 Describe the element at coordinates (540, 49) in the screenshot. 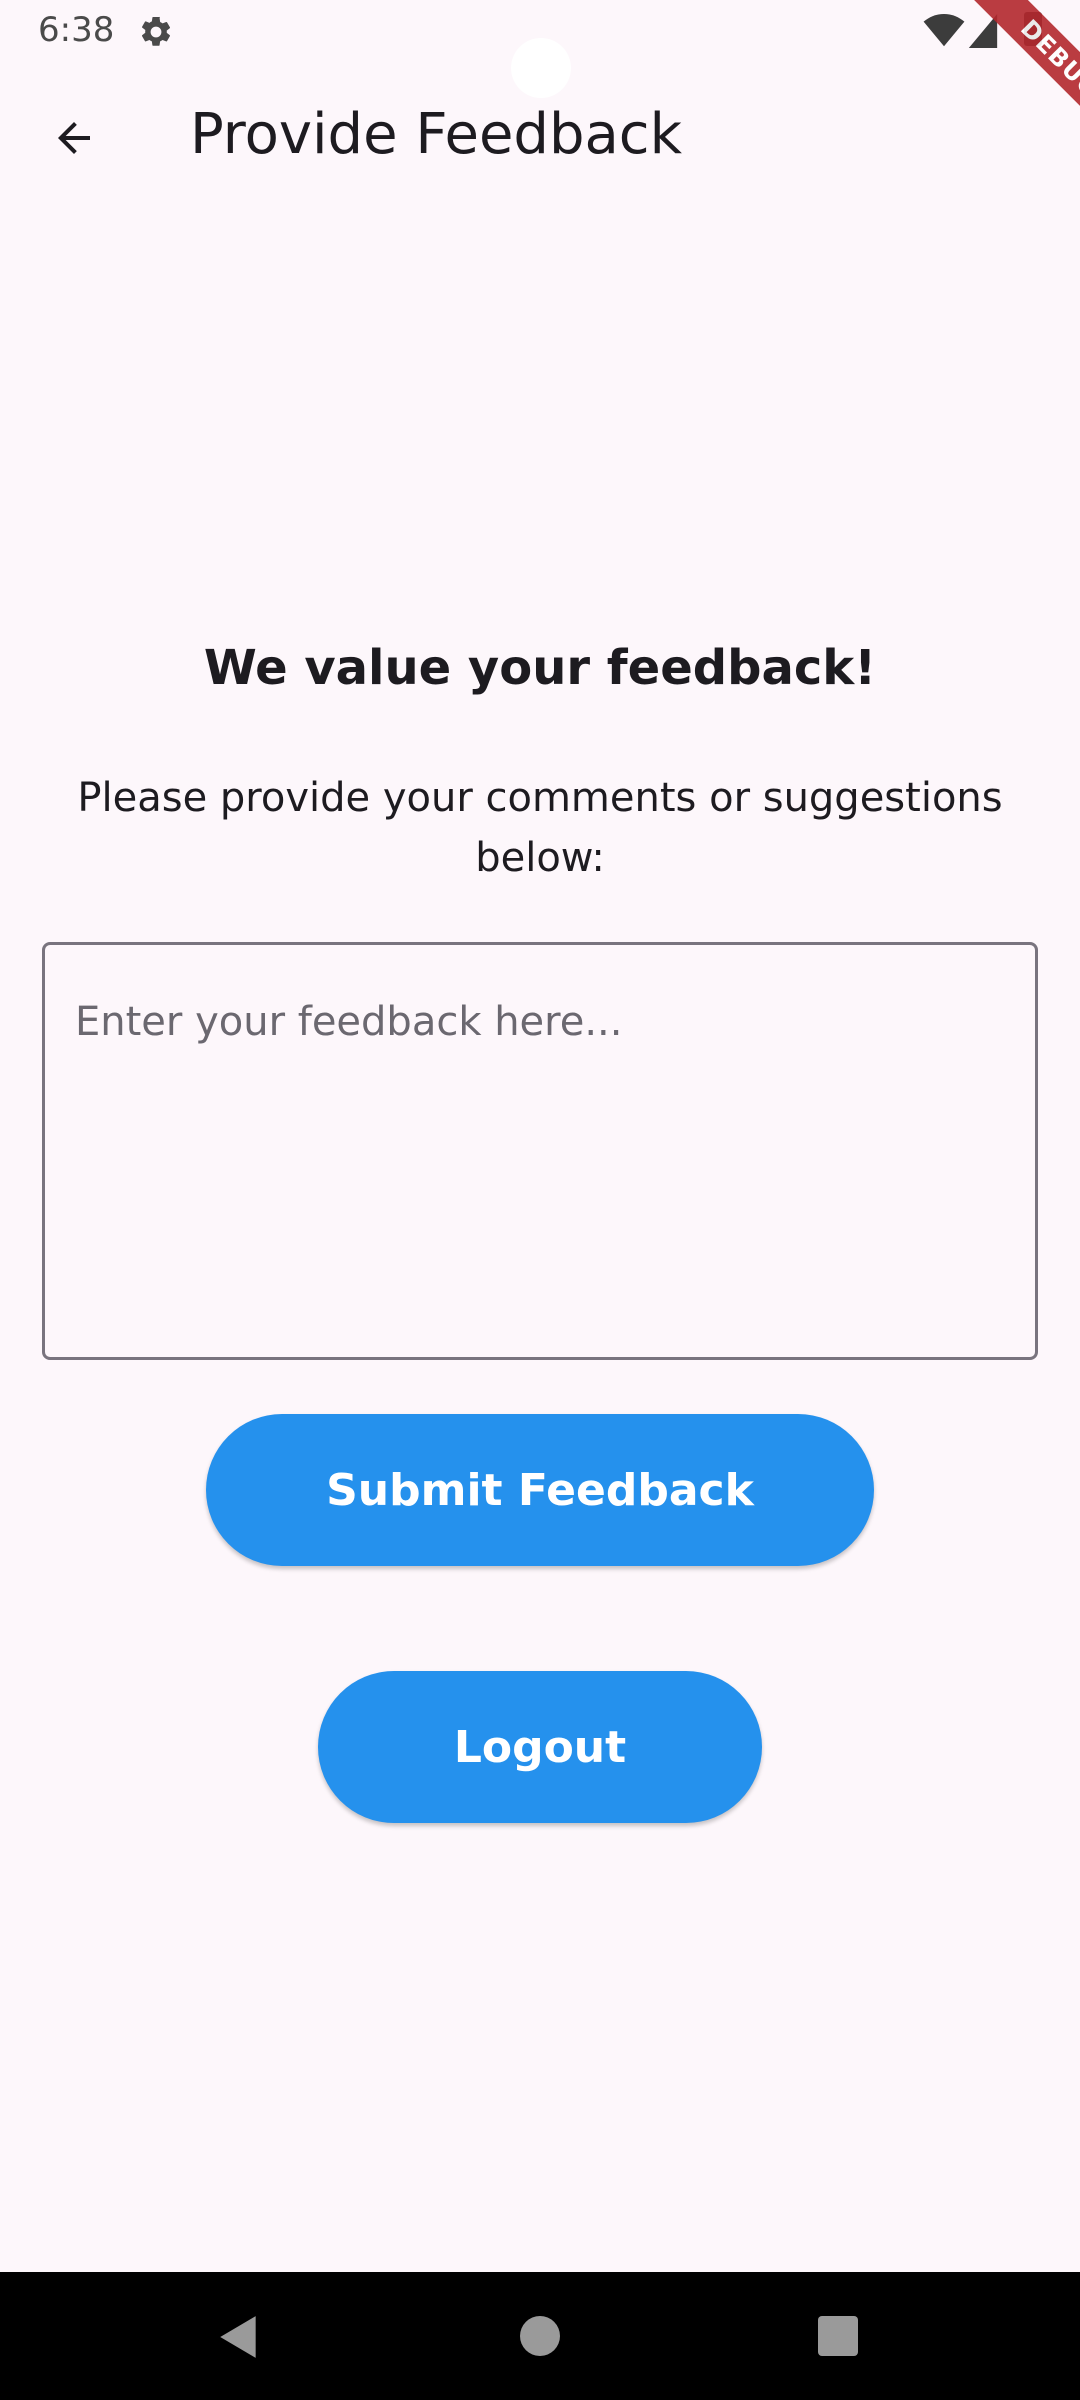

I see `status-bar: 6:38` at that location.